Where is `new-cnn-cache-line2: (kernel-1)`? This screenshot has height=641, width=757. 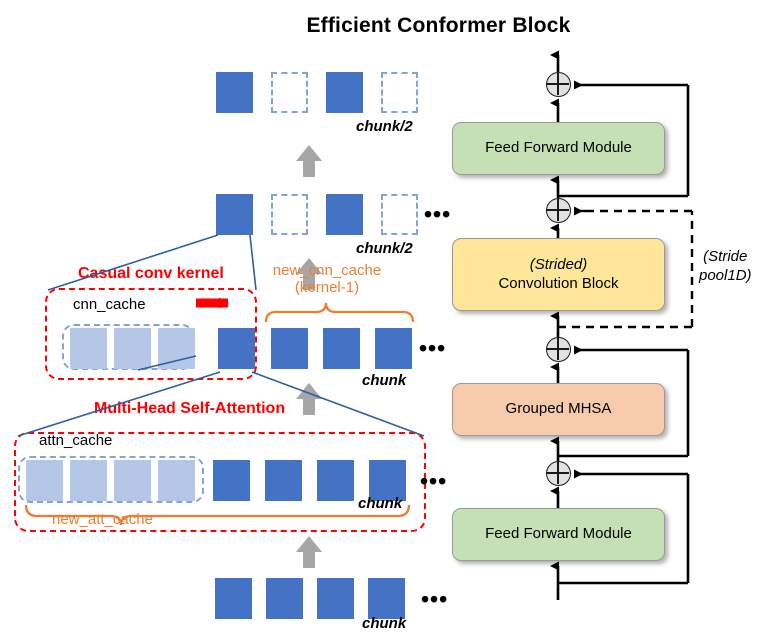
new-cnn-cache-line2: (kernel-1) is located at coordinates (327, 288).